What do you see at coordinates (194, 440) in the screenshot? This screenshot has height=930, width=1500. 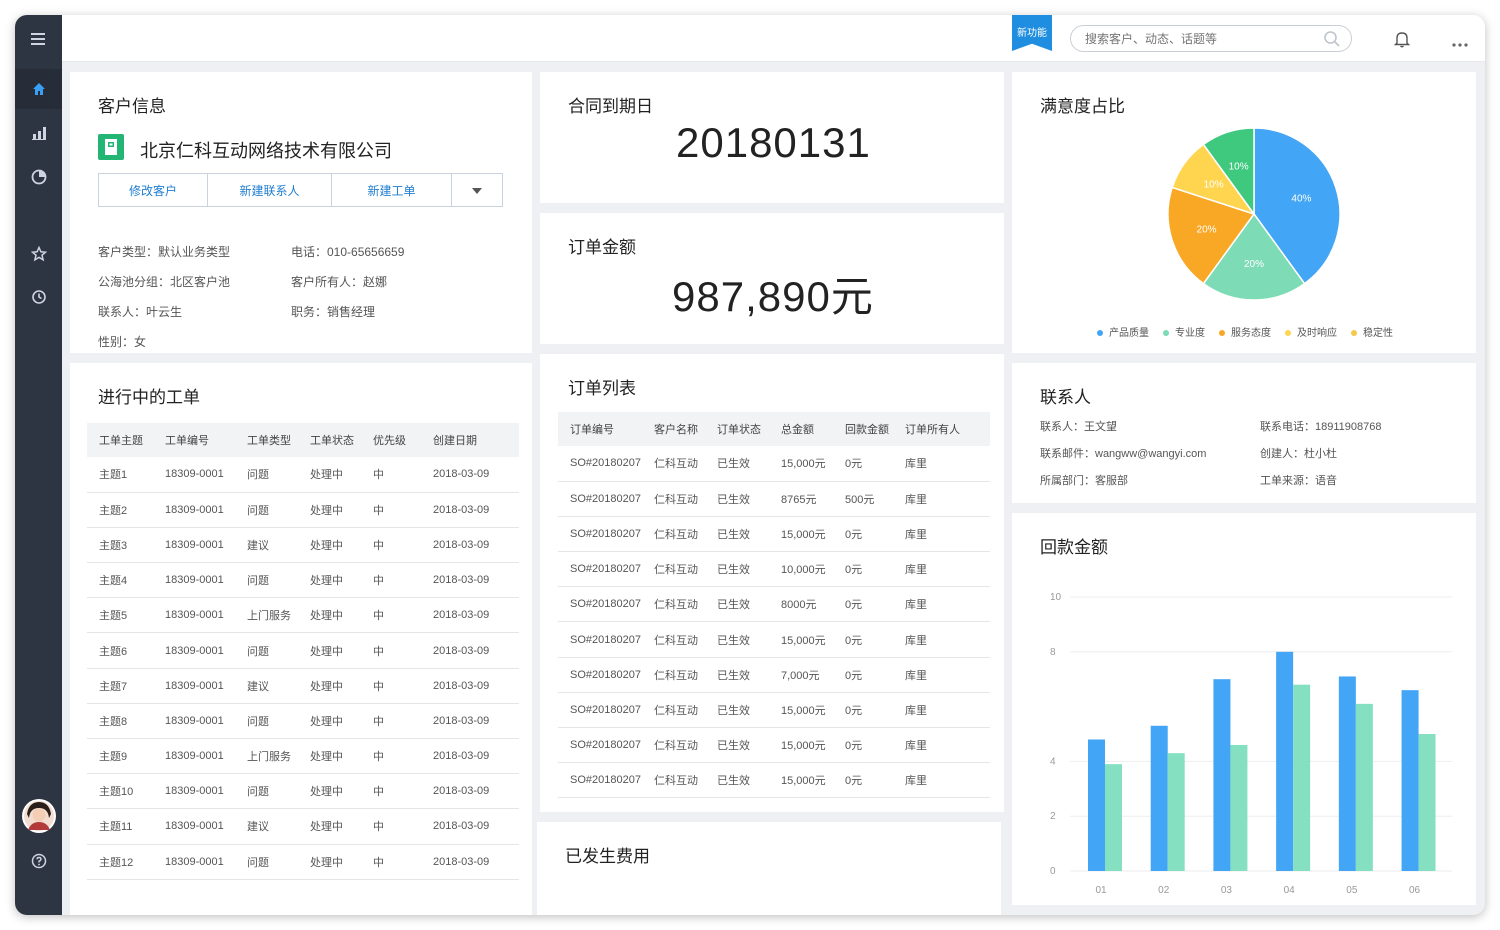 I see `col-header: 工单编号` at bounding box center [194, 440].